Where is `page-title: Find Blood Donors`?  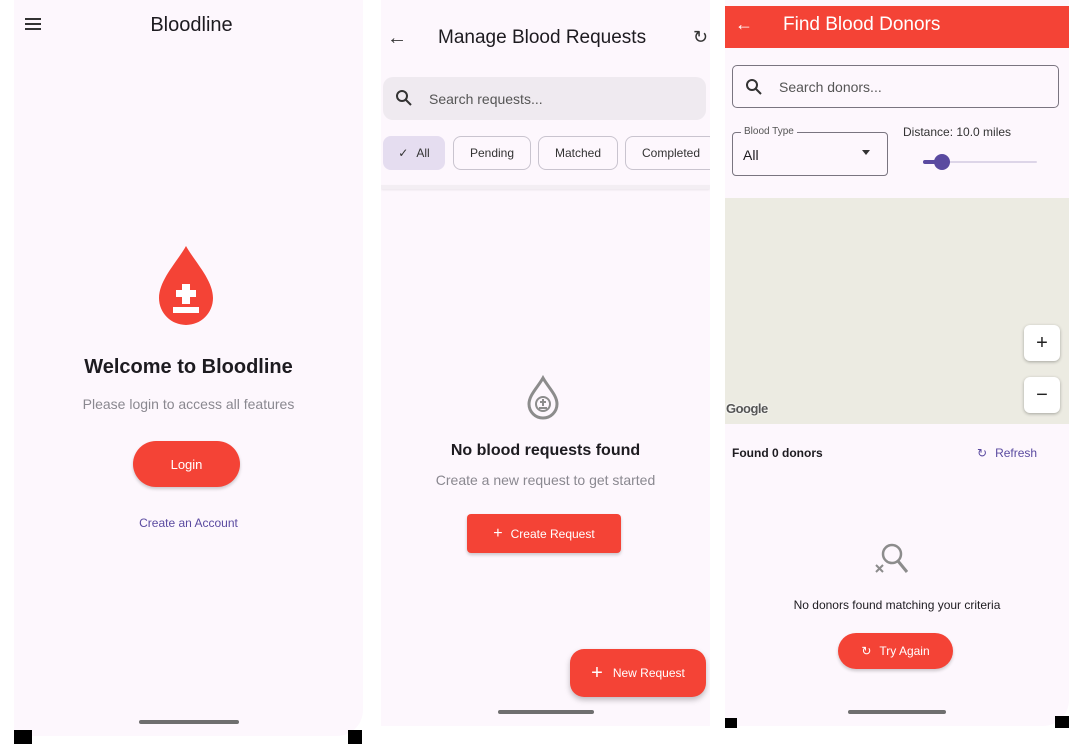
page-title: Find Blood Donors is located at coordinates (862, 24).